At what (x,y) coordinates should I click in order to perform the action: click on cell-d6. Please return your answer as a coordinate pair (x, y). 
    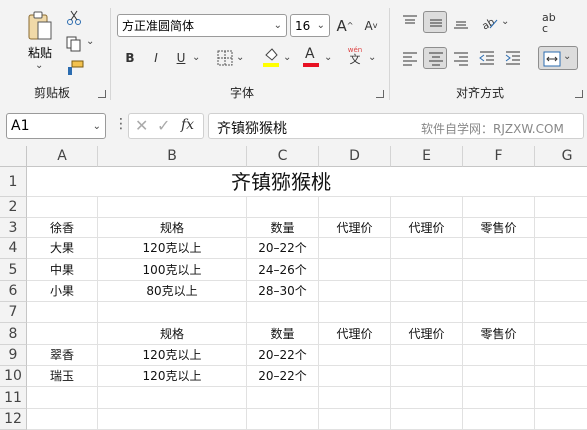
    Looking at the image, I should click on (355, 291).